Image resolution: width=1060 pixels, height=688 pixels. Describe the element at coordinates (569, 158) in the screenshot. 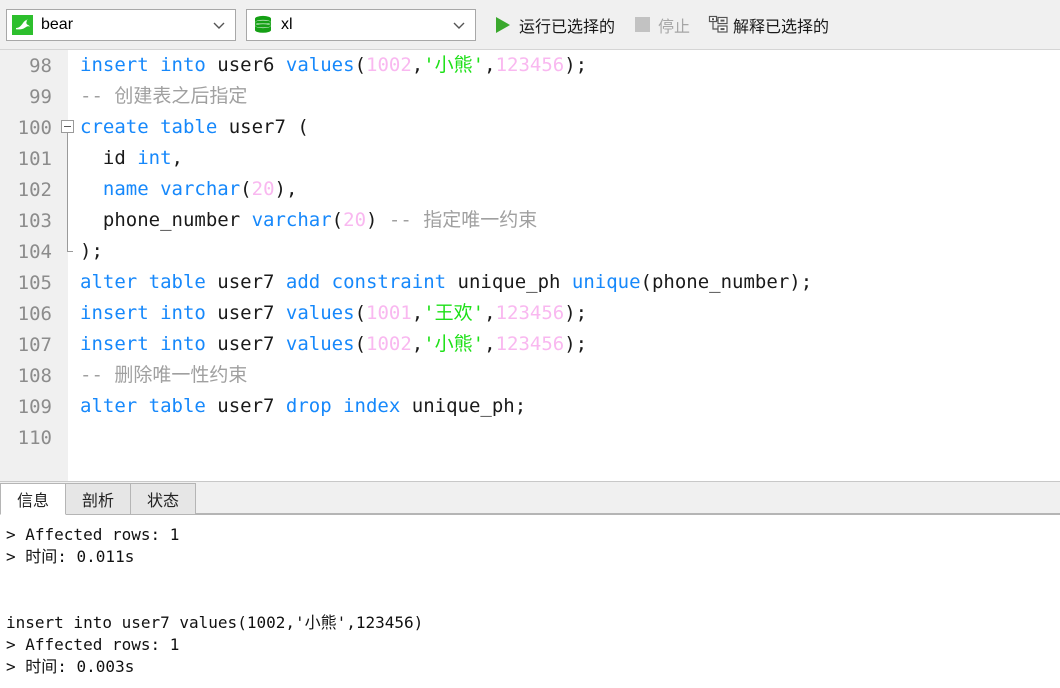

I see `code-text: id int,` at that location.